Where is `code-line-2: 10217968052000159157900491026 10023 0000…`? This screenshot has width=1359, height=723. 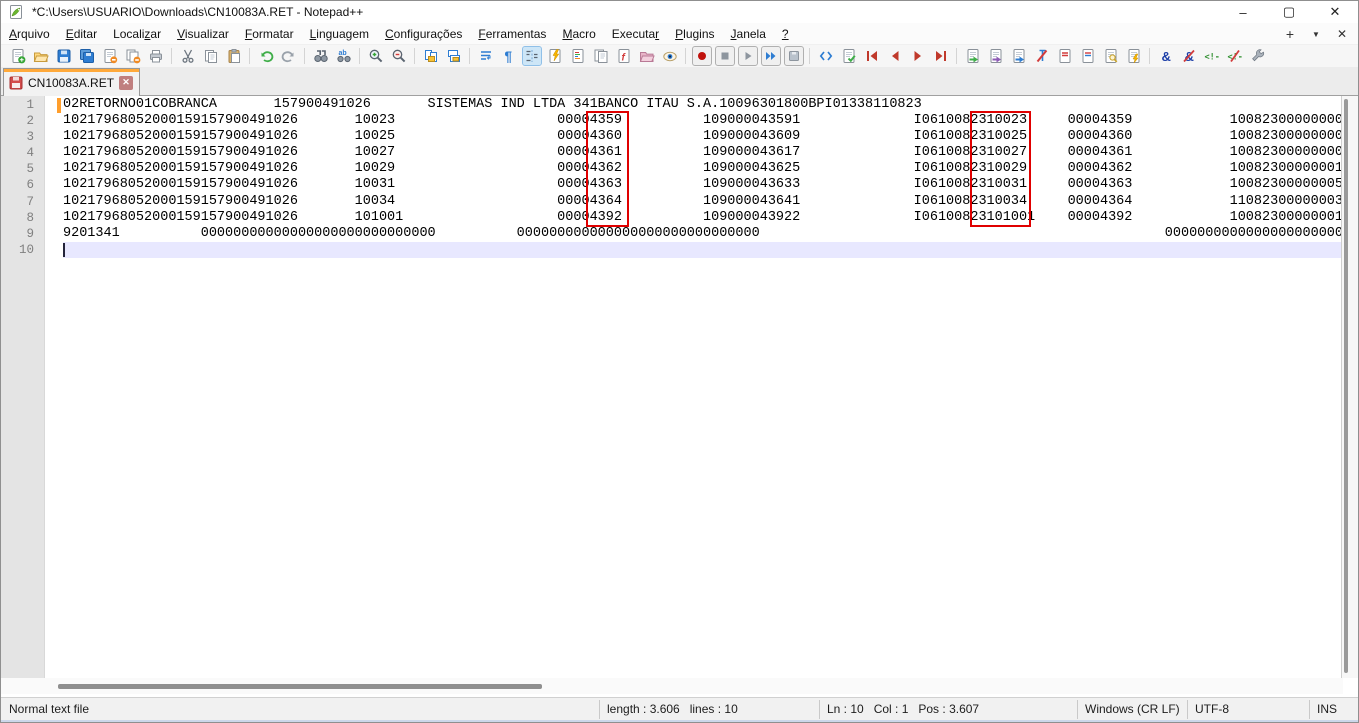 code-line-2: 10217968052000159157900491026 10023 0000… is located at coordinates (703, 121).